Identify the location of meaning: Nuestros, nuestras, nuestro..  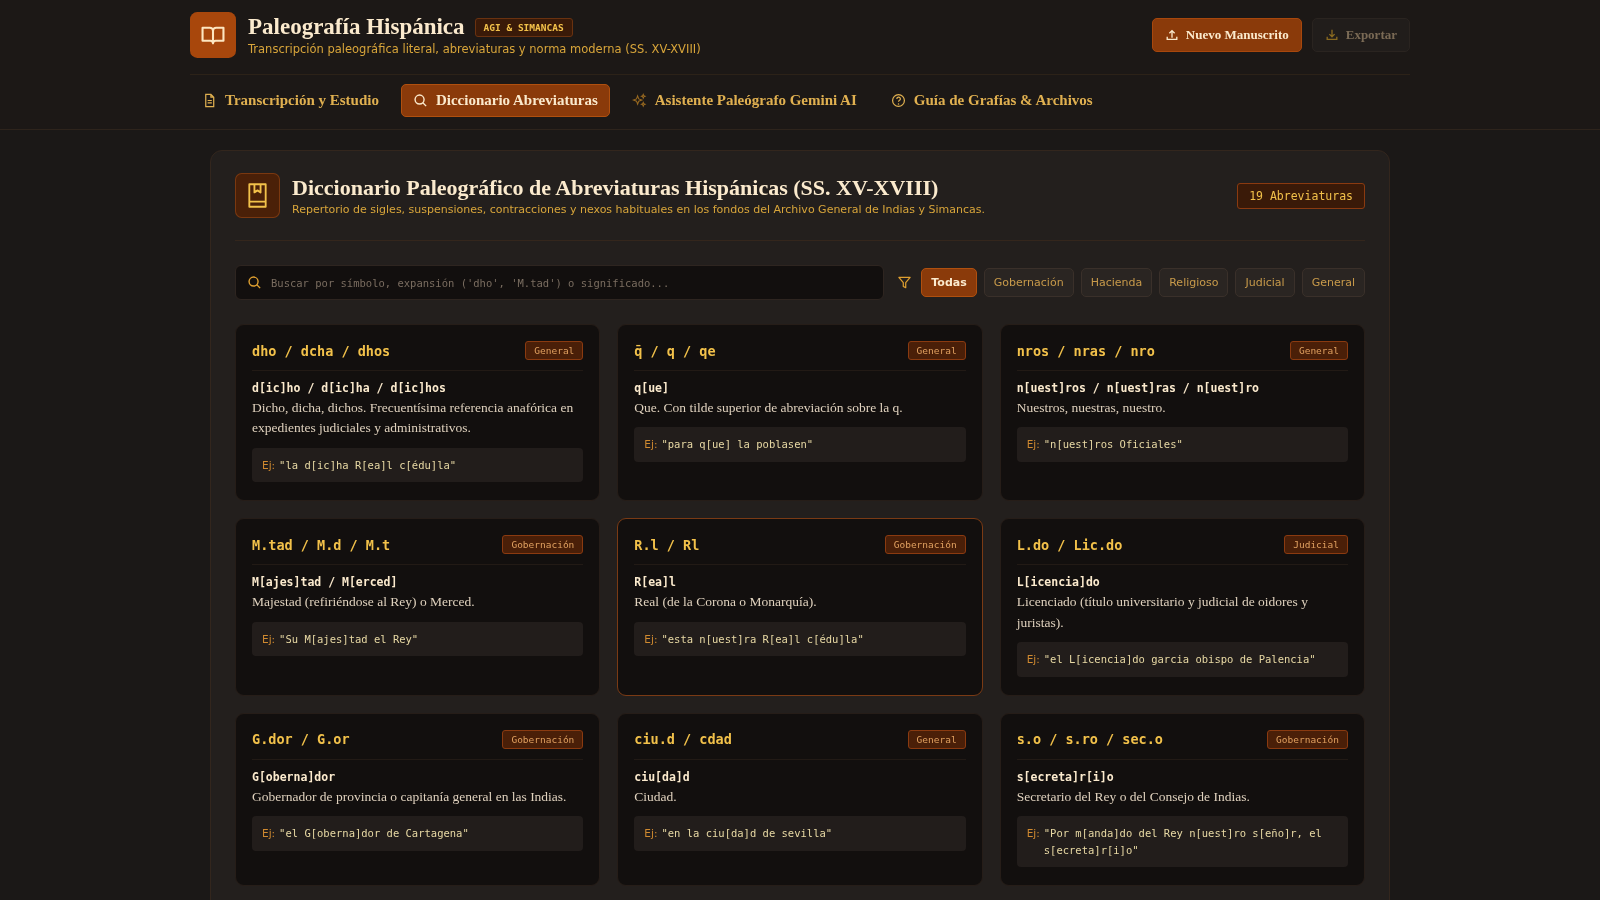
(1091, 408).